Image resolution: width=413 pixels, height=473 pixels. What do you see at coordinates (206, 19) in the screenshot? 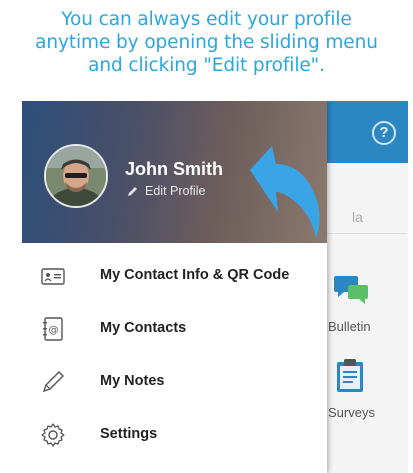
I see `caption-line-1: You can always edit your profile` at bounding box center [206, 19].